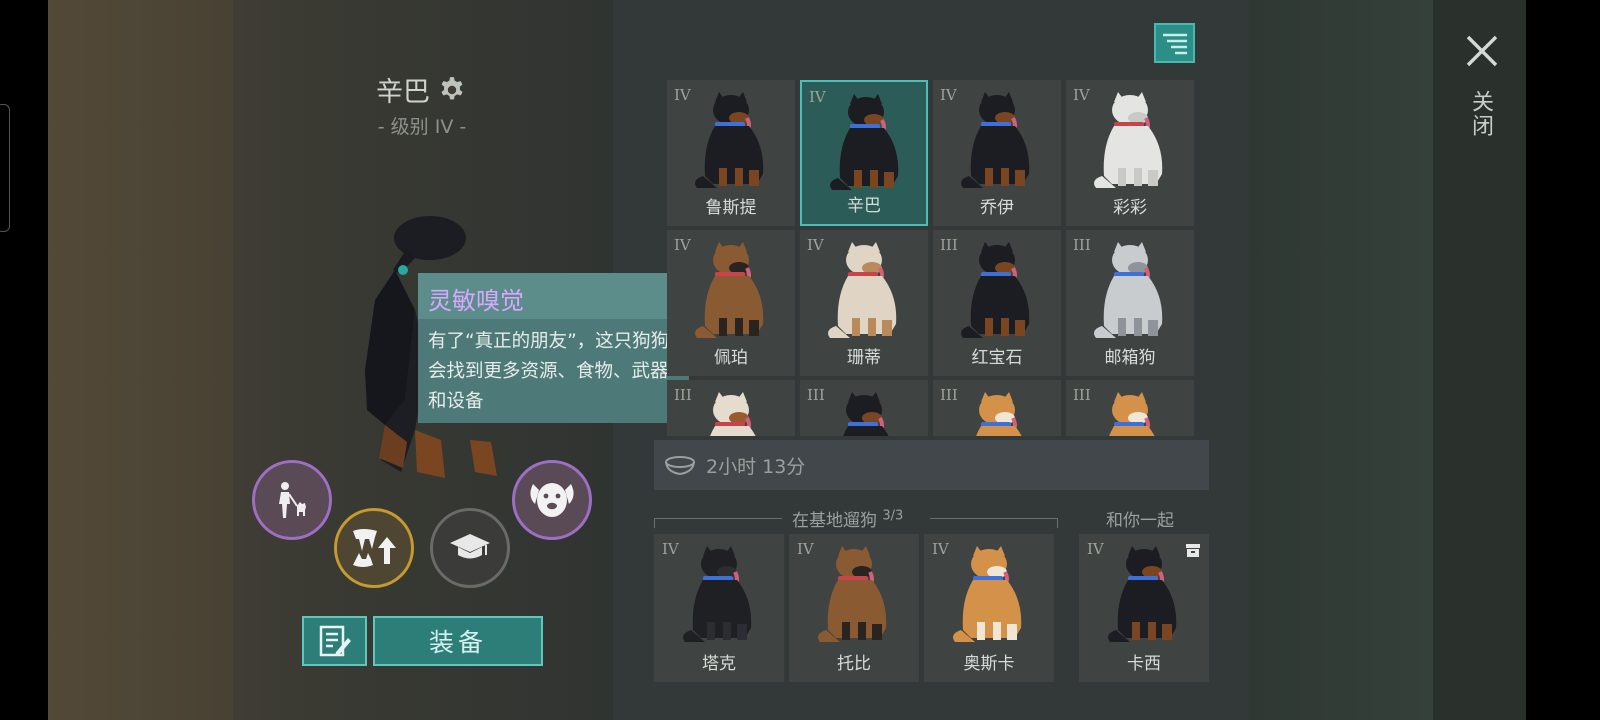 The image size is (1600, 720). I want to click on walk-dog-card: IV 托比, so click(854, 608).